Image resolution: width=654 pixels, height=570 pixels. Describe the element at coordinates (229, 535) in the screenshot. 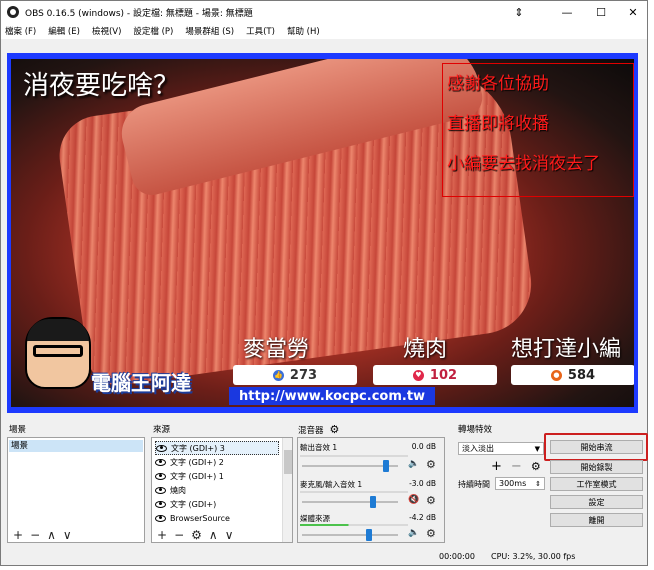

I see `source-down-button: ∨` at that location.